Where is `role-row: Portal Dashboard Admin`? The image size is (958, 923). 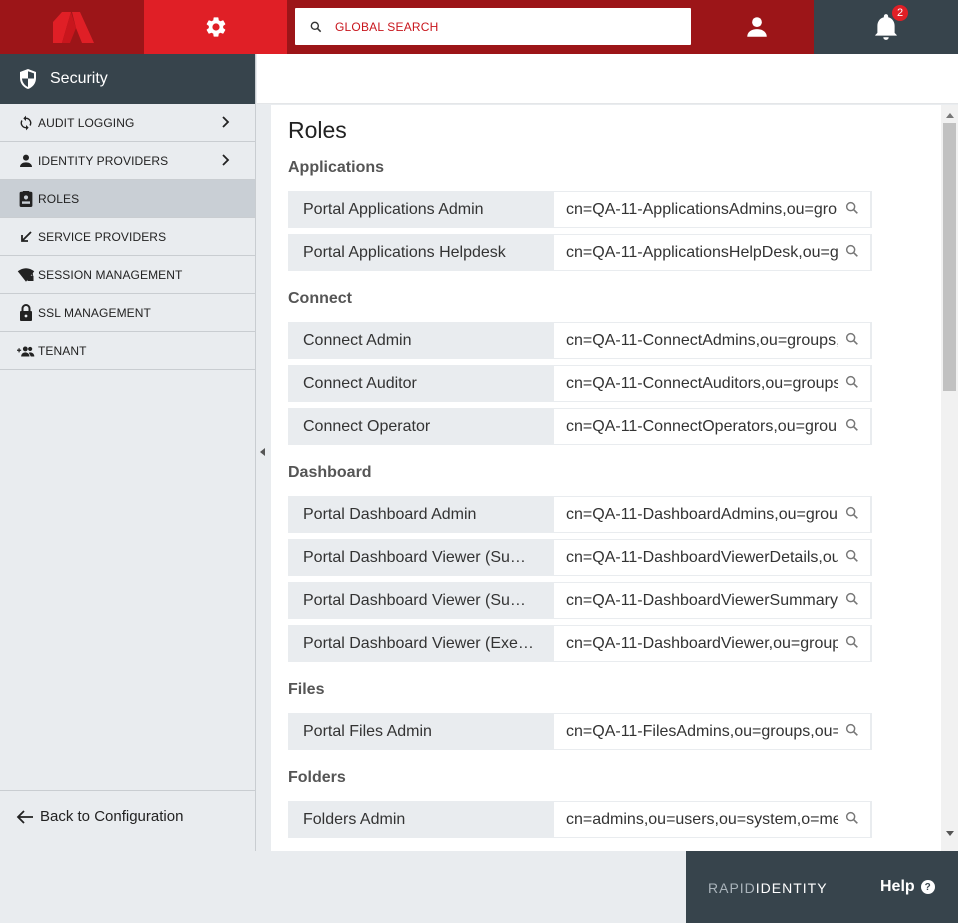
role-row: Portal Dashboard Admin is located at coordinates (580, 514).